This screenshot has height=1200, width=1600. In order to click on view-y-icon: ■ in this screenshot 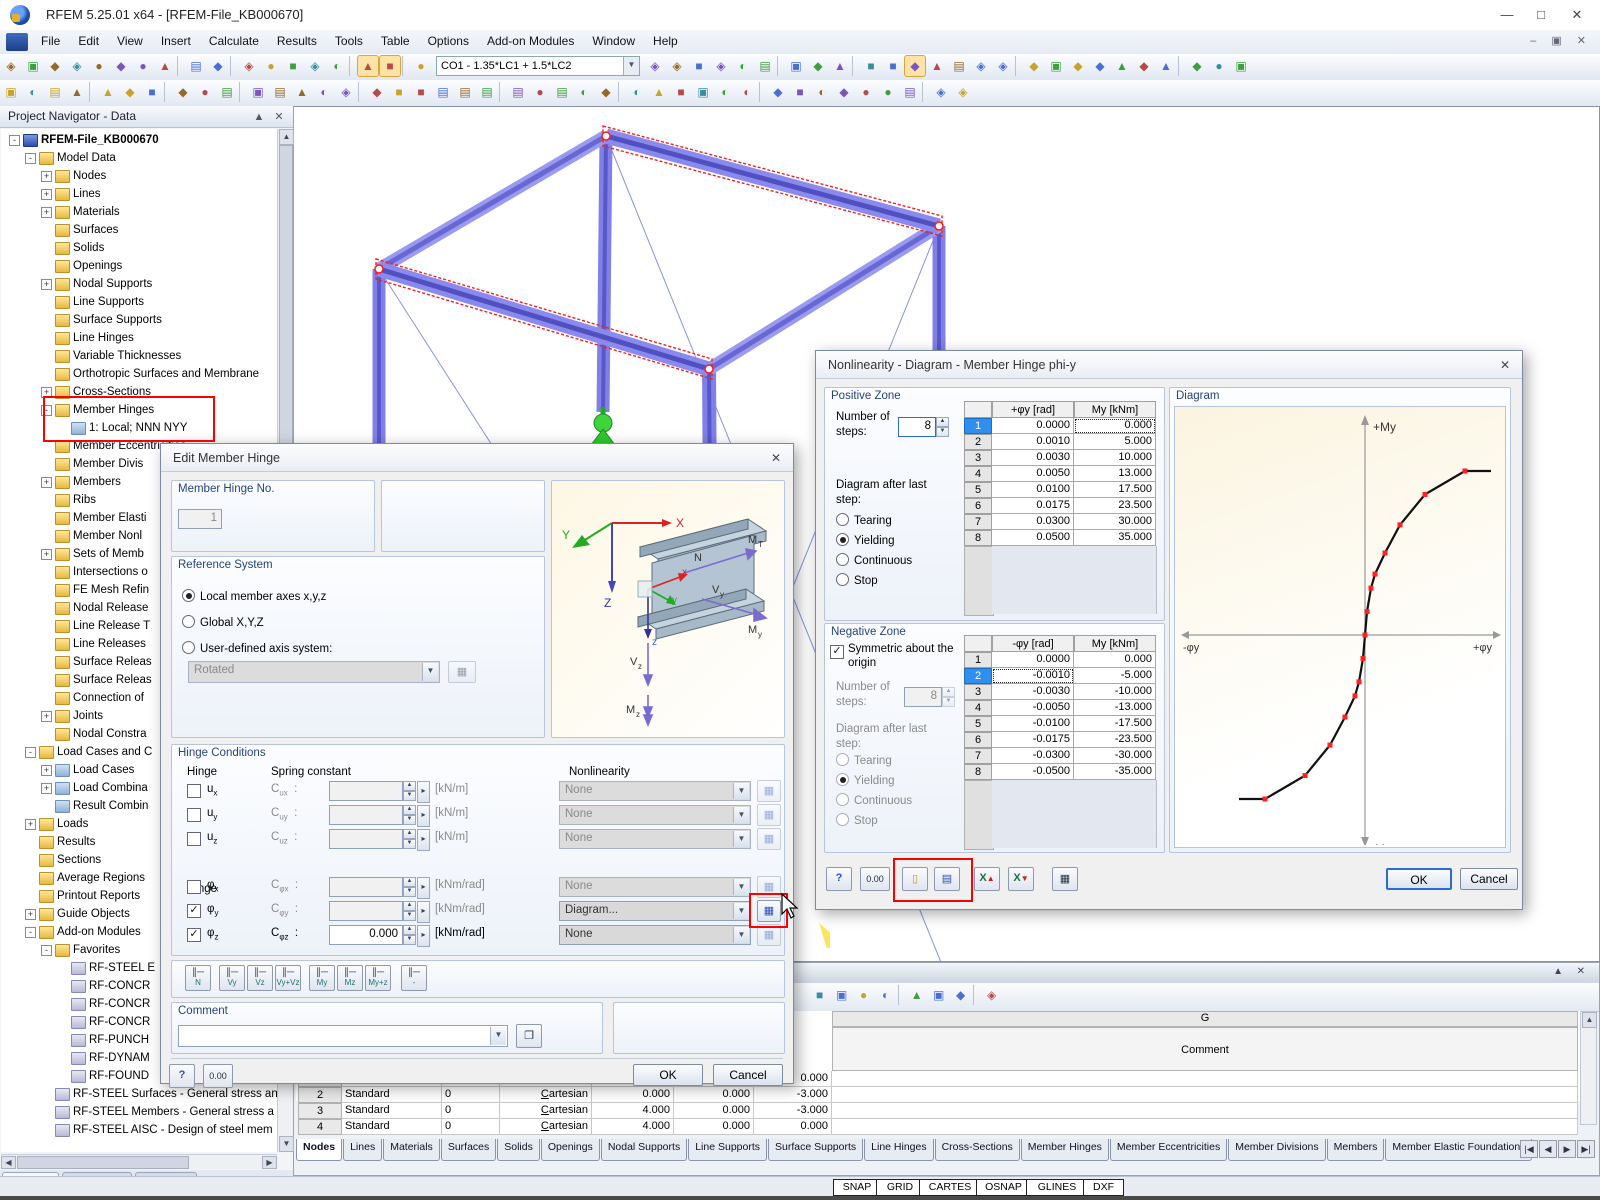, I will do `click(681, 92)`.